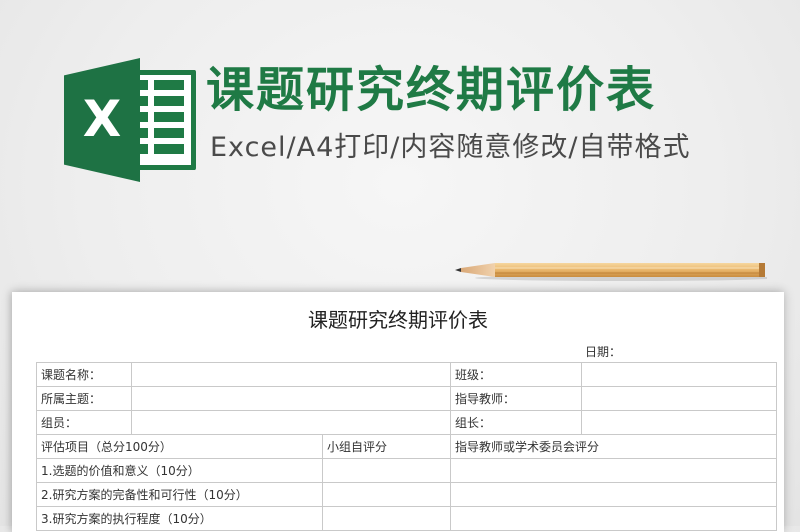 This screenshot has width=800, height=532. I want to click on pencil-icon, so click(611, 272).